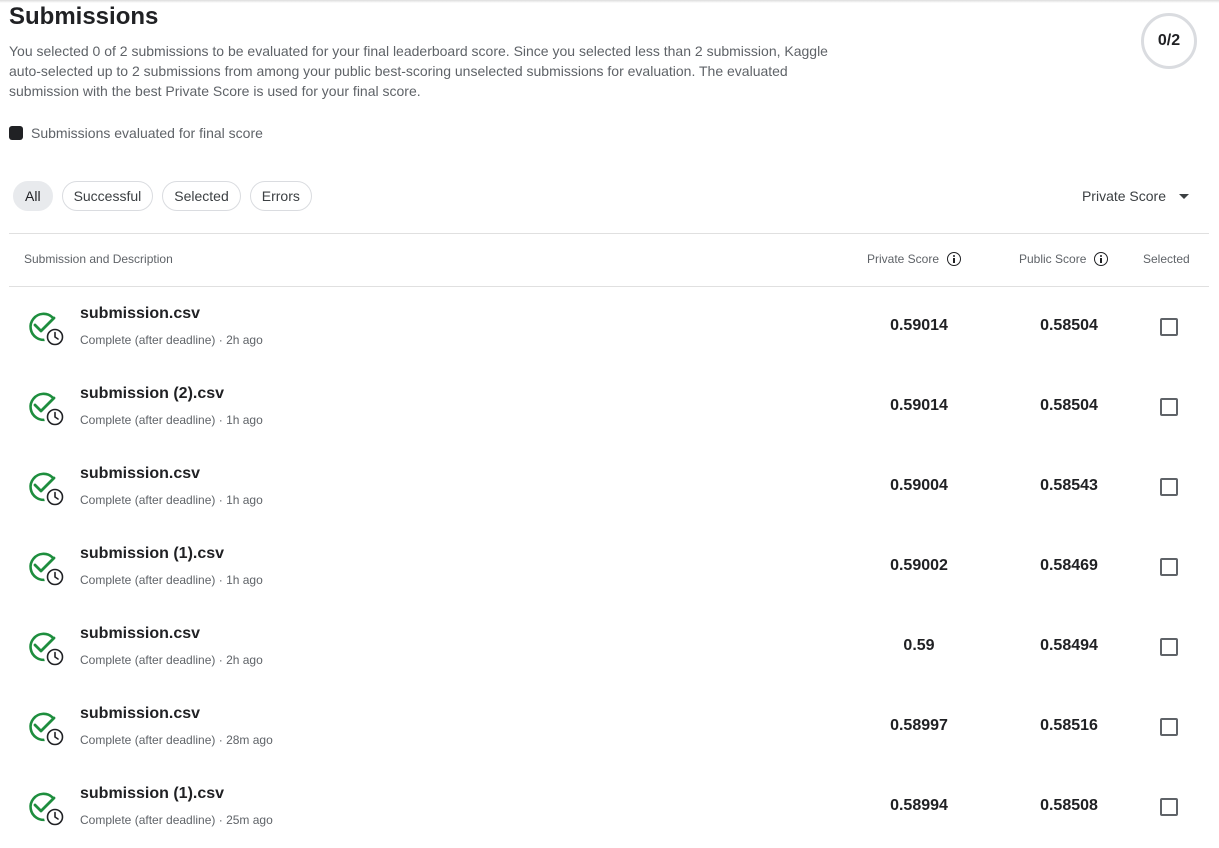 The height and width of the screenshot is (848, 1219). I want to click on top-shadow, so click(609, 1).